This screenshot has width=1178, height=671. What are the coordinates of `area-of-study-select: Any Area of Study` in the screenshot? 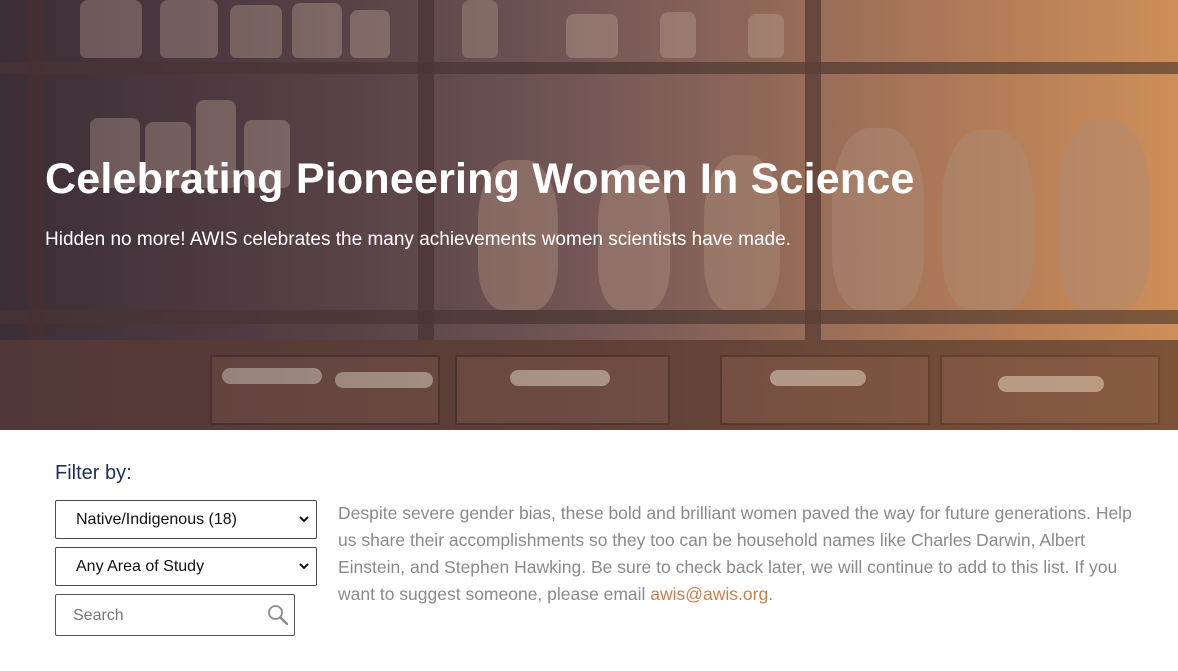 It's located at (186, 566).